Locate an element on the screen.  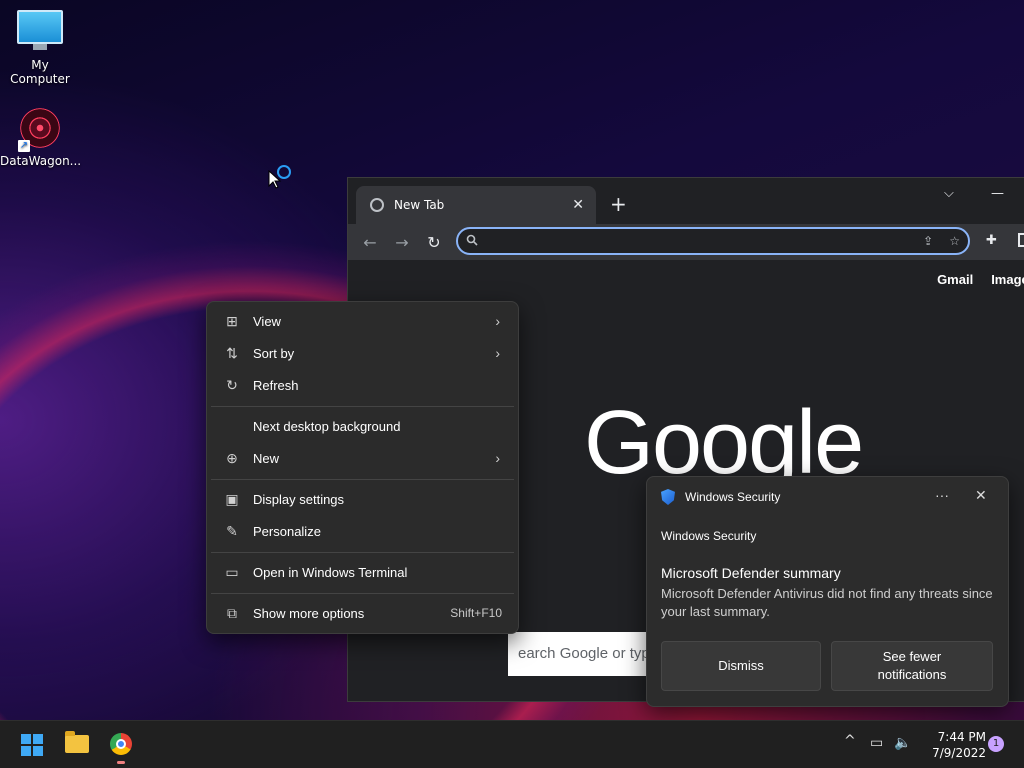
file-explorer-icon is located at coordinates (77, 742).